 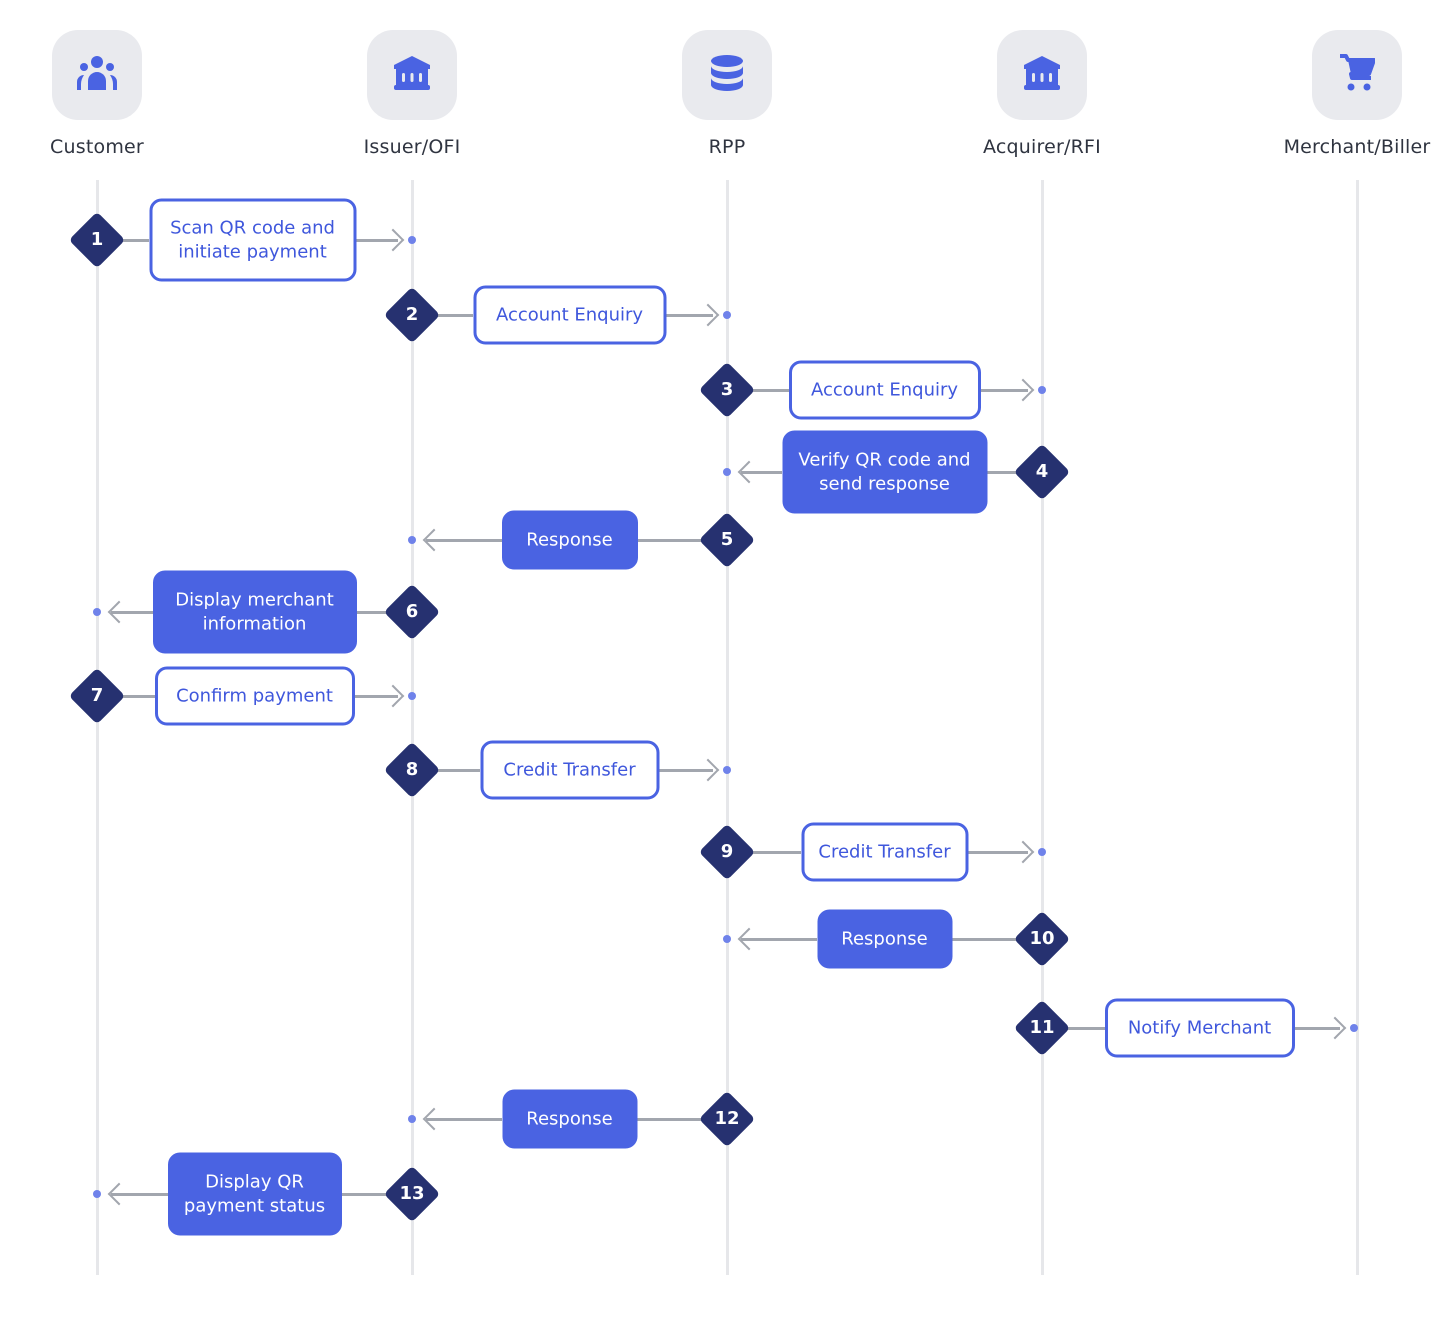 I want to click on step-message: Notify Merchant, so click(x=1199, y=1028).